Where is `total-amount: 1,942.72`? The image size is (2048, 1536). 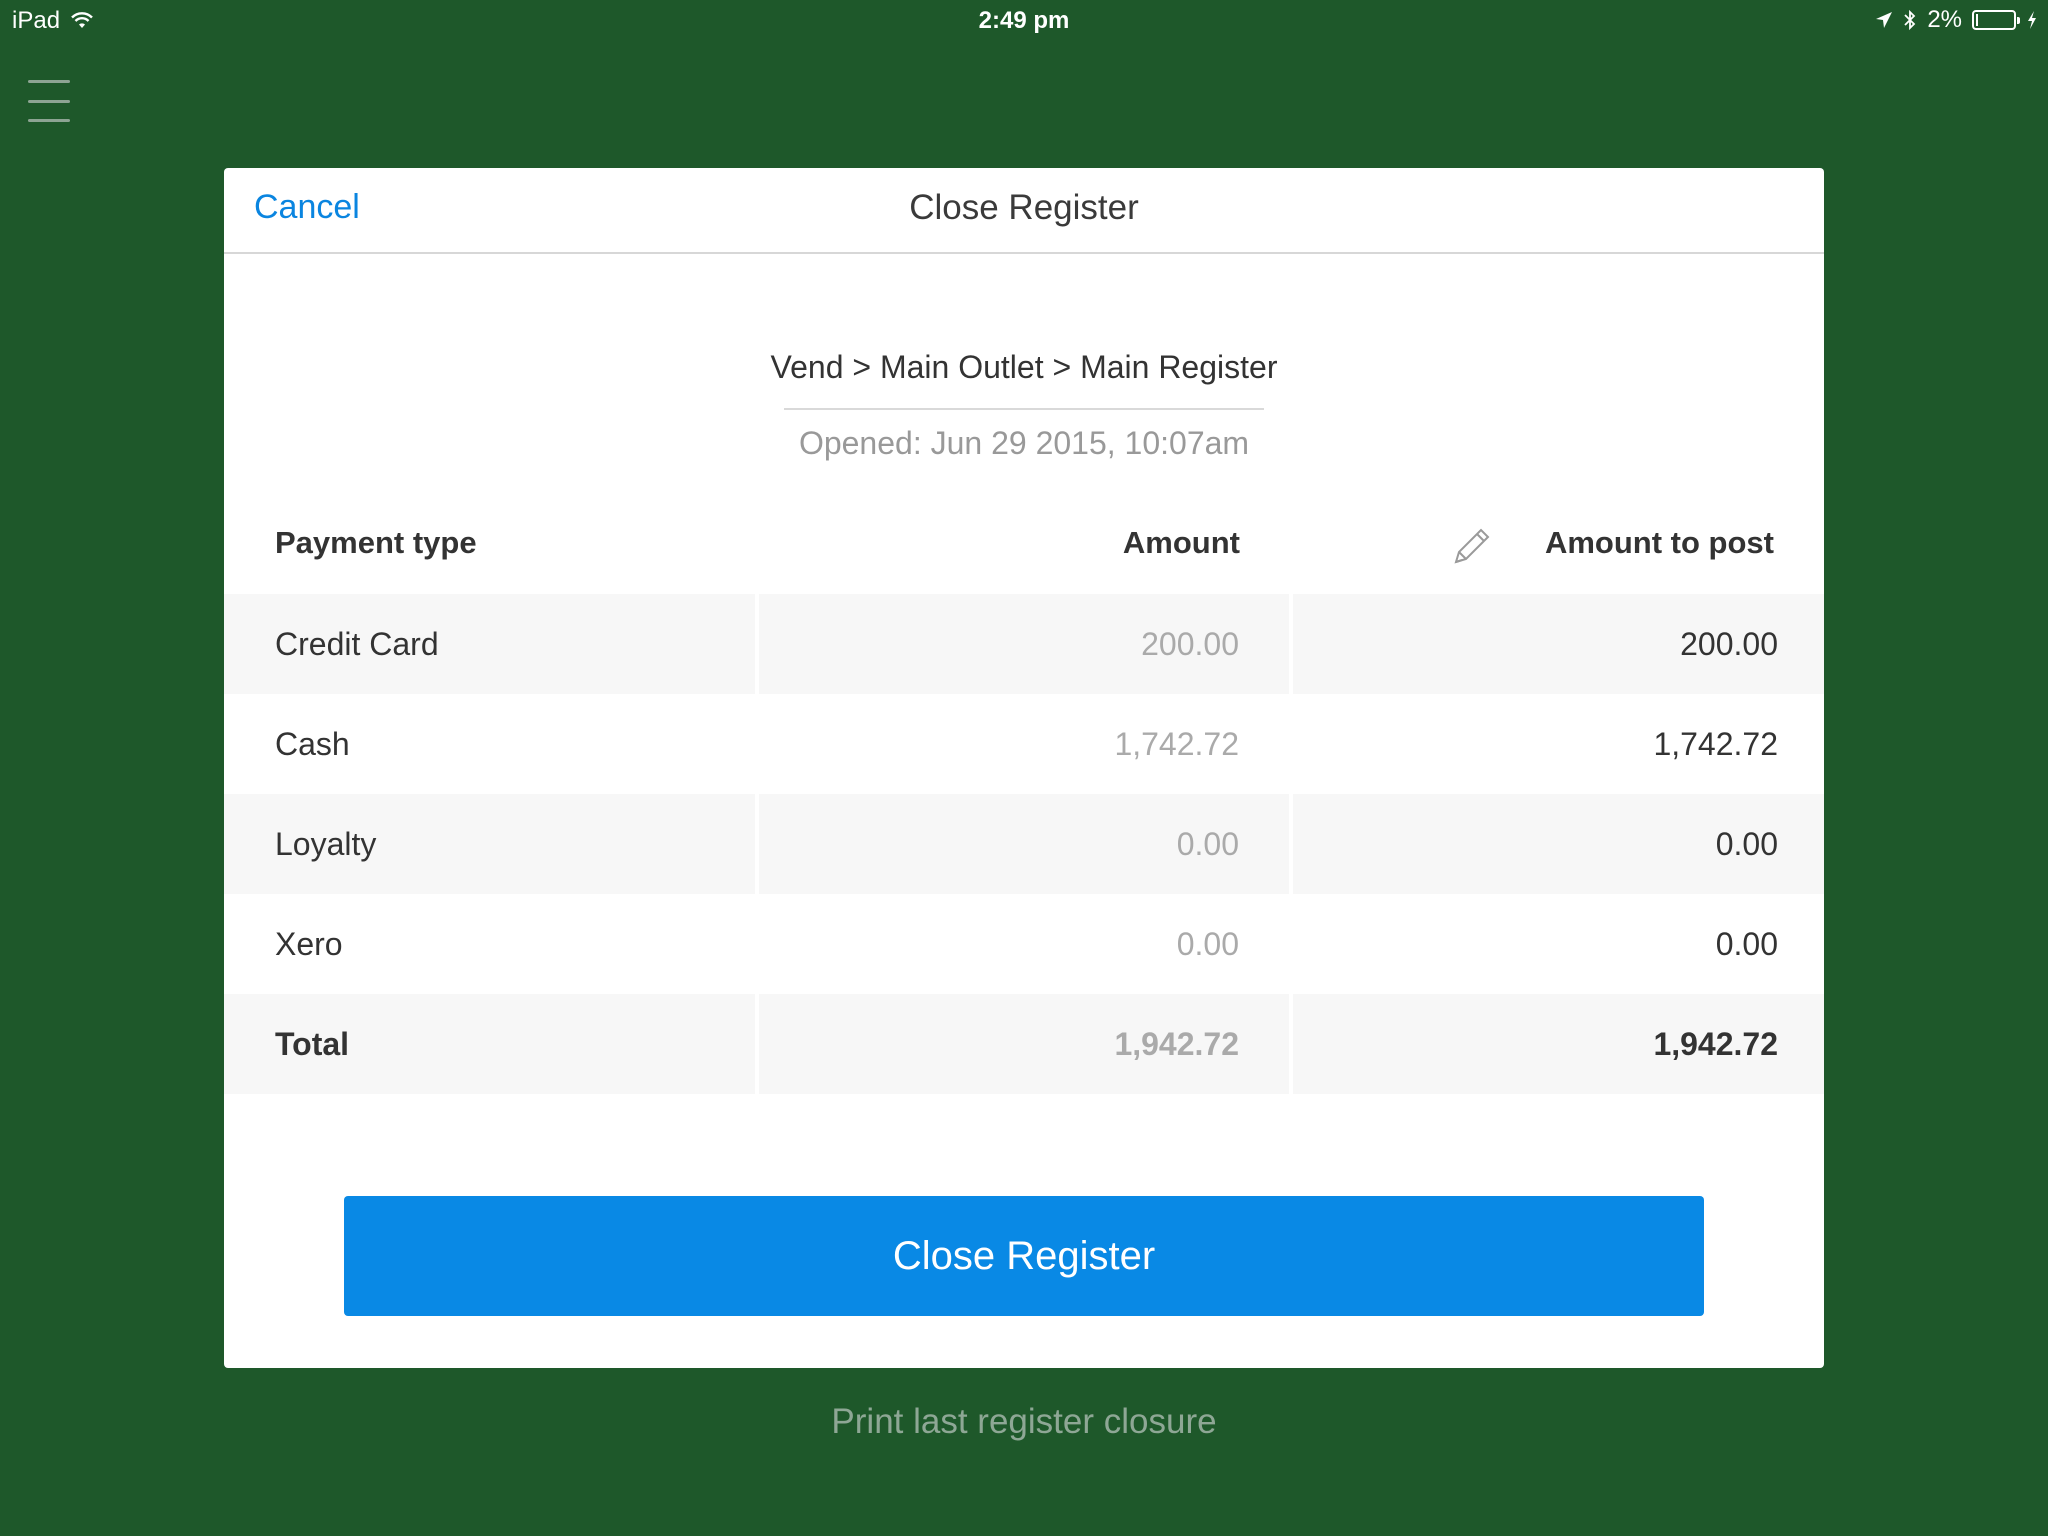 total-amount: 1,942.72 is located at coordinates (1024, 1044).